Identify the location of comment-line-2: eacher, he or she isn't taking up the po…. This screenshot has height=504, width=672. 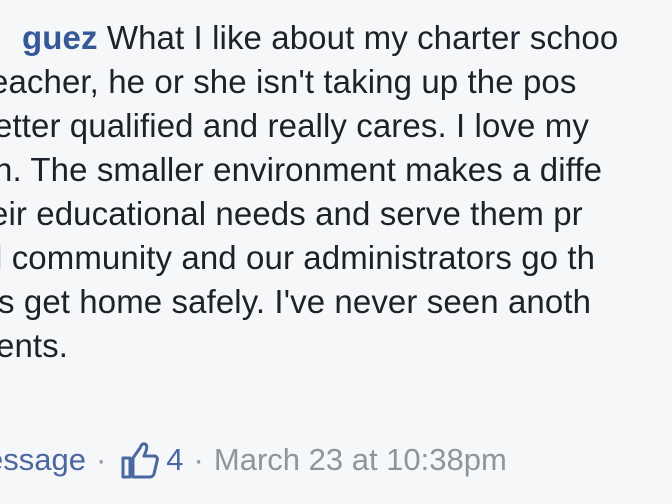
(288, 81).